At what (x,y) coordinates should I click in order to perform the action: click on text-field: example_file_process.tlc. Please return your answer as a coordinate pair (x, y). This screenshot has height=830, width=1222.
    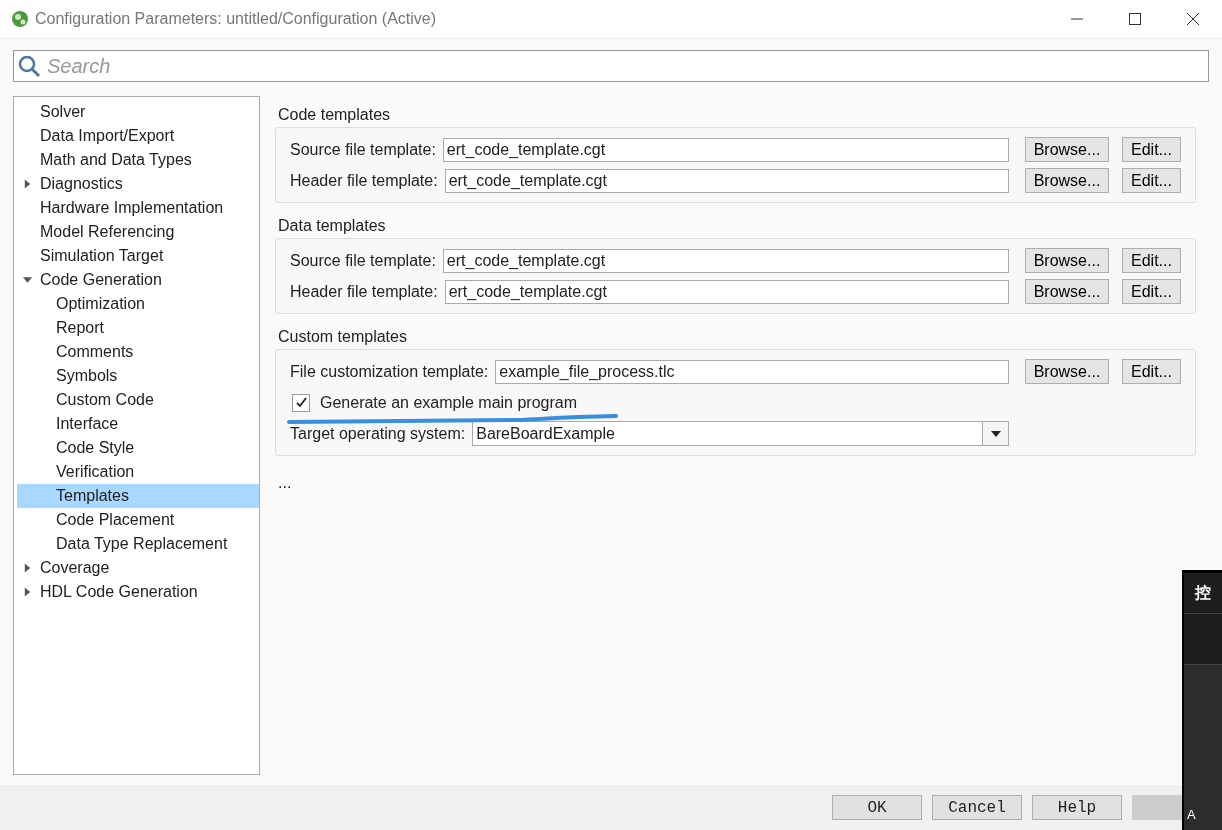
    Looking at the image, I should click on (752, 371).